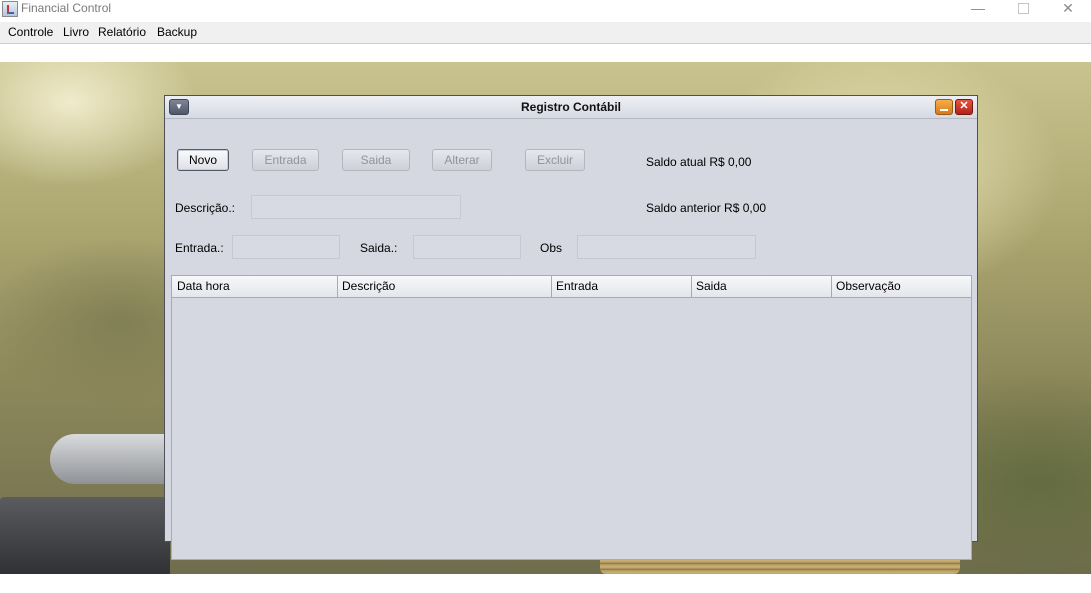 Image resolution: width=1091 pixels, height=593 pixels. What do you see at coordinates (699, 162) in the screenshot?
I see `saldo-atual-label: Saldo atual R$ 0,00` at bounding box center [699, 162].